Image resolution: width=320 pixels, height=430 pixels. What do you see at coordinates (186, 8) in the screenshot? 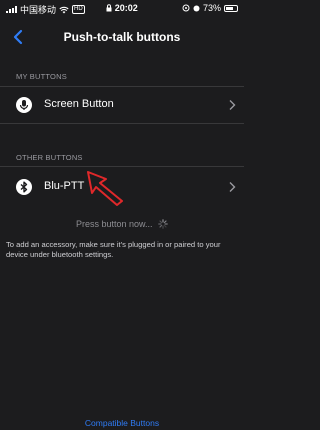
I see `location-icon` at bounding box center [186, 8].